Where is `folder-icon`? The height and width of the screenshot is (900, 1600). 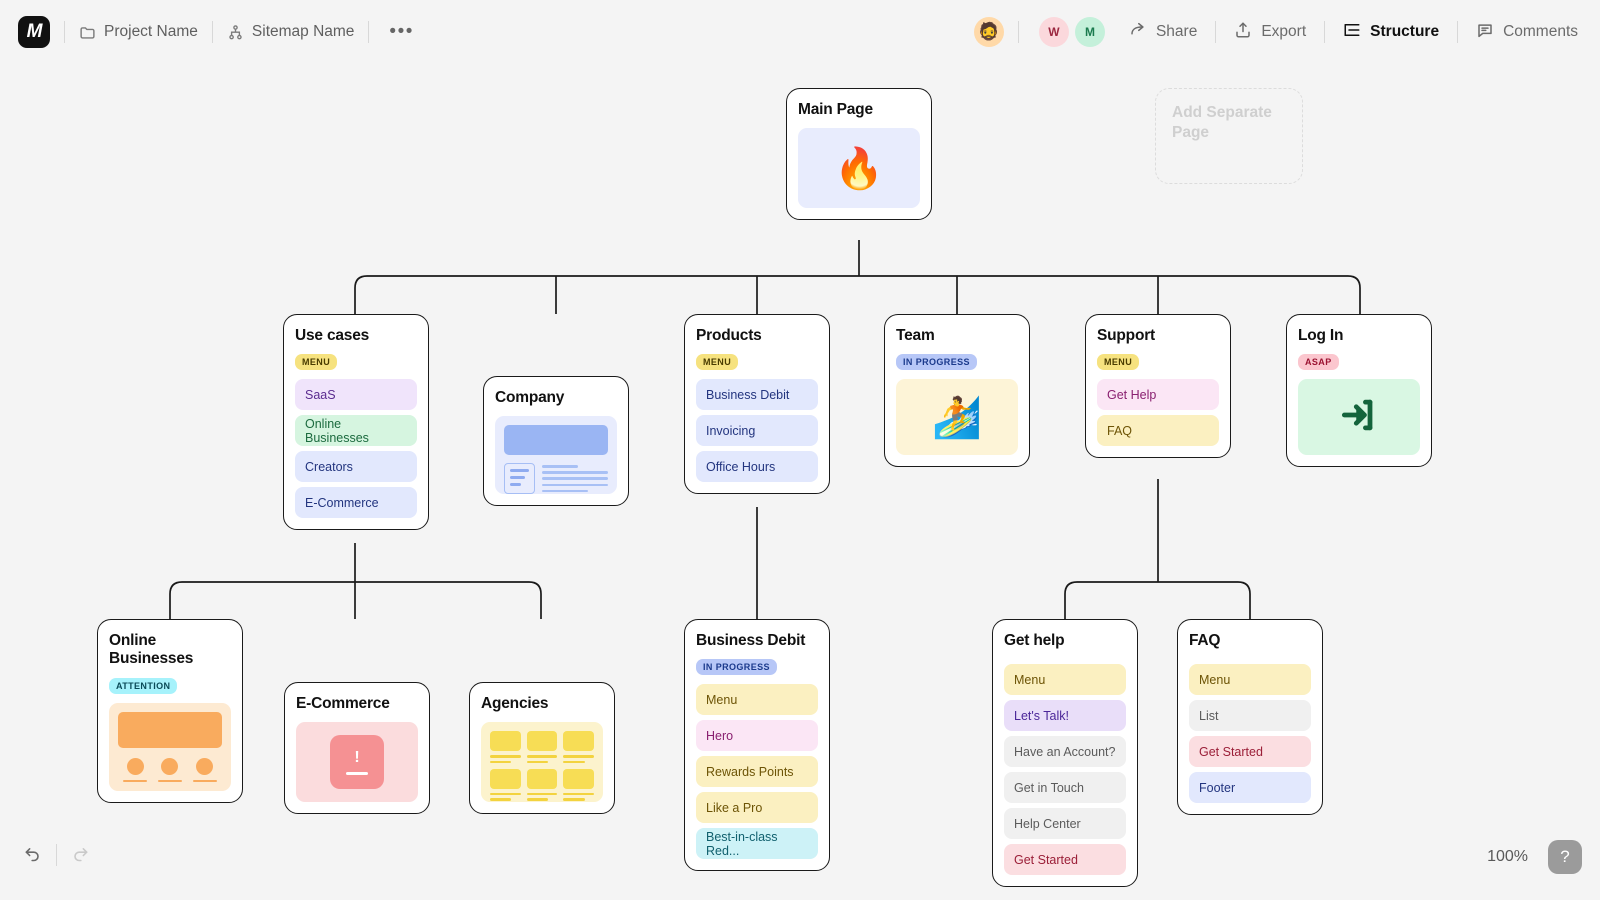 folder-icon is located at coordinates (87, 32).